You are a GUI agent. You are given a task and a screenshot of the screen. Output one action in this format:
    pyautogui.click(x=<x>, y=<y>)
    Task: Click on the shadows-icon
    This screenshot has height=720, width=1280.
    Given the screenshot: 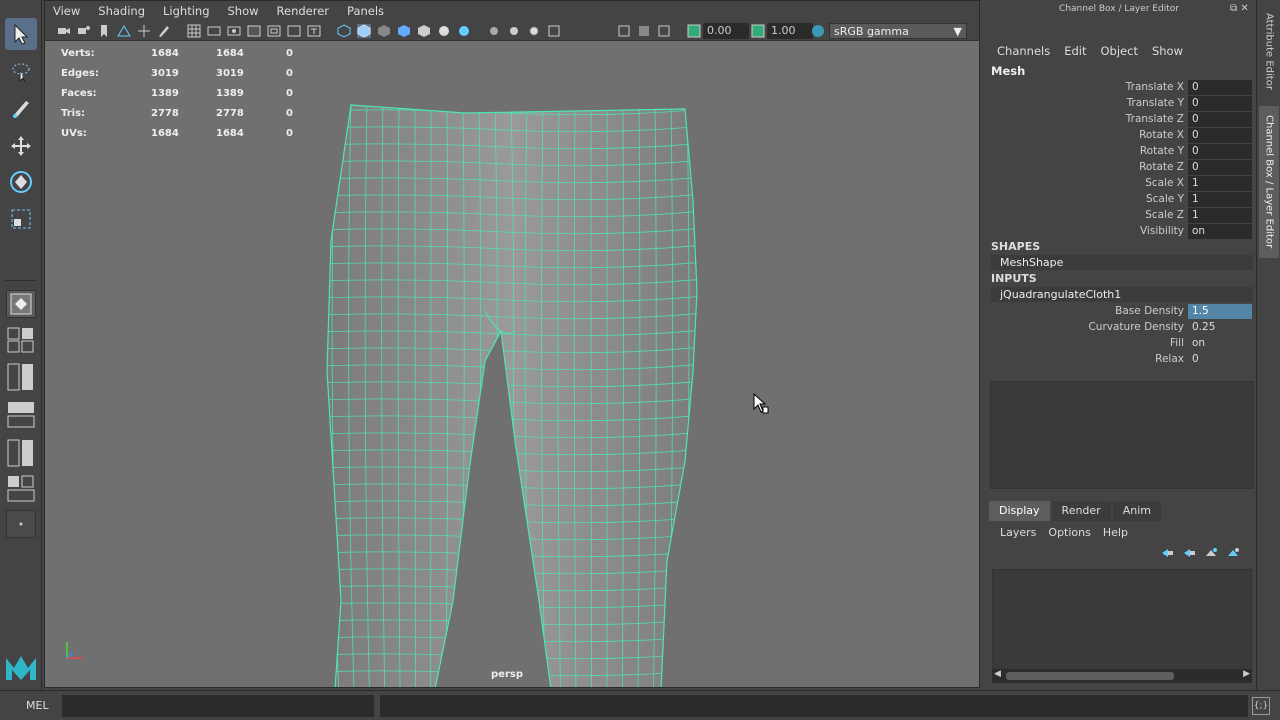 What is the action you would take?
    pyautogui.click(x=444, y=31)
    